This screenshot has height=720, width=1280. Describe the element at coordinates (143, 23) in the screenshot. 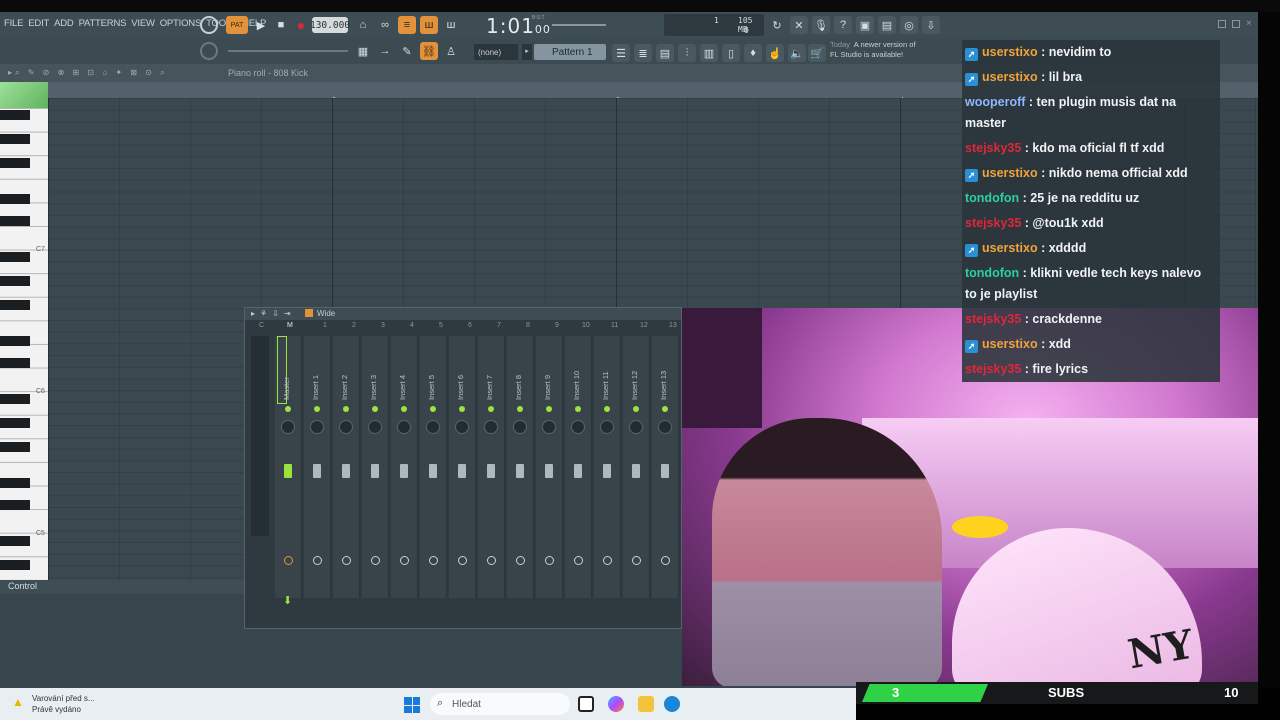

I see `menu-view: VIEW` at that location.